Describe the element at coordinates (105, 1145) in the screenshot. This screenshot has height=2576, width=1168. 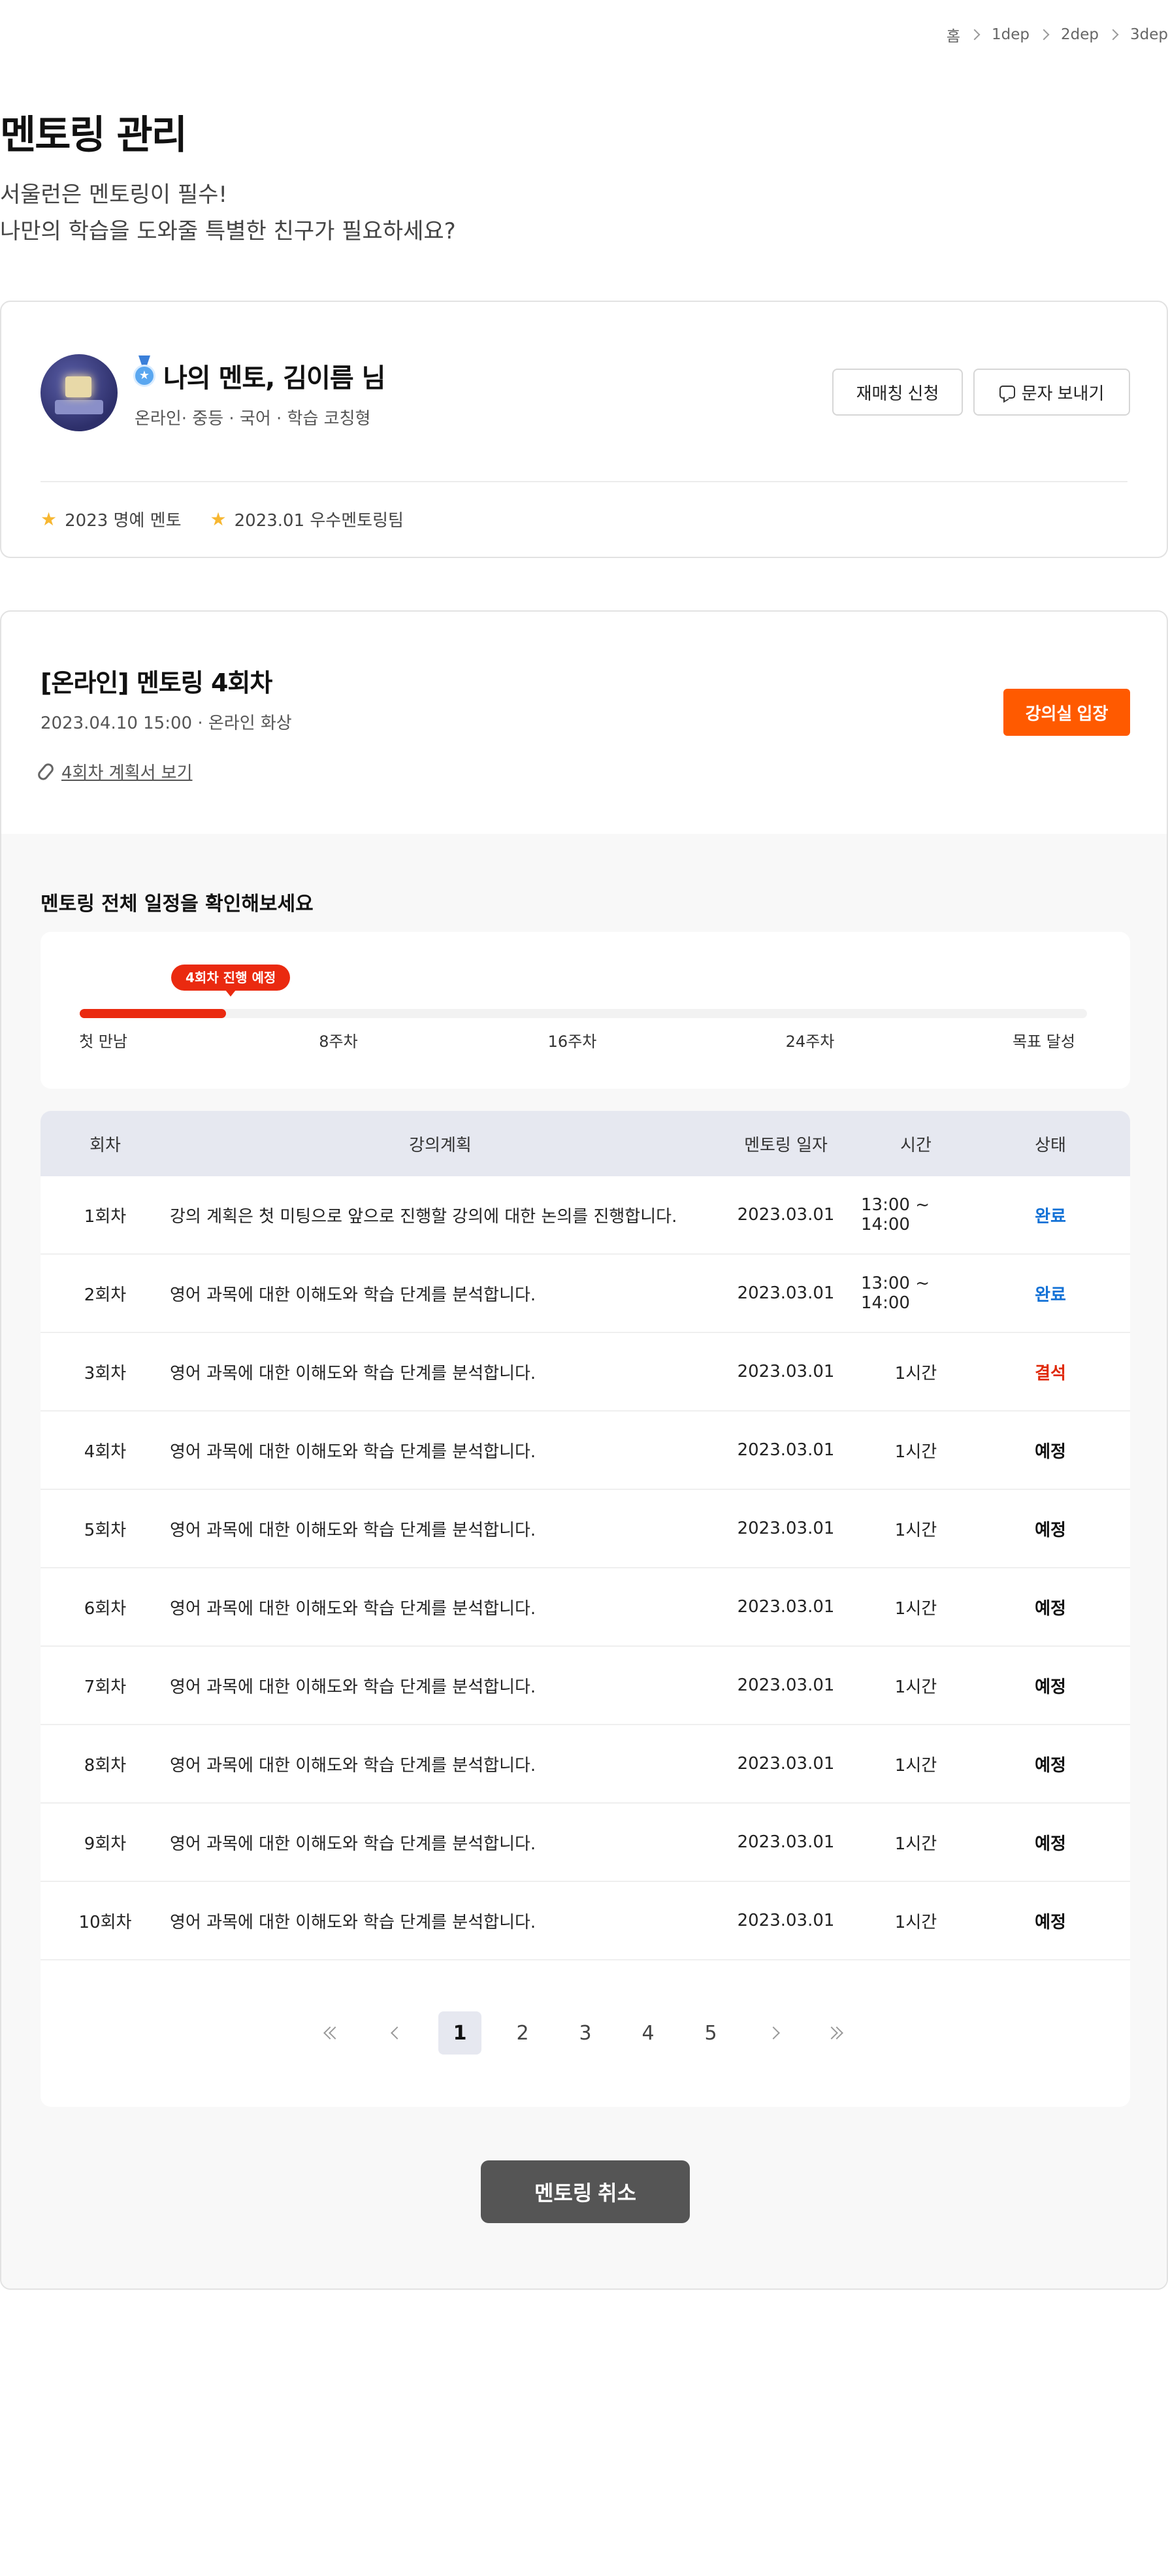
I see `header-round: 회차` at that location.